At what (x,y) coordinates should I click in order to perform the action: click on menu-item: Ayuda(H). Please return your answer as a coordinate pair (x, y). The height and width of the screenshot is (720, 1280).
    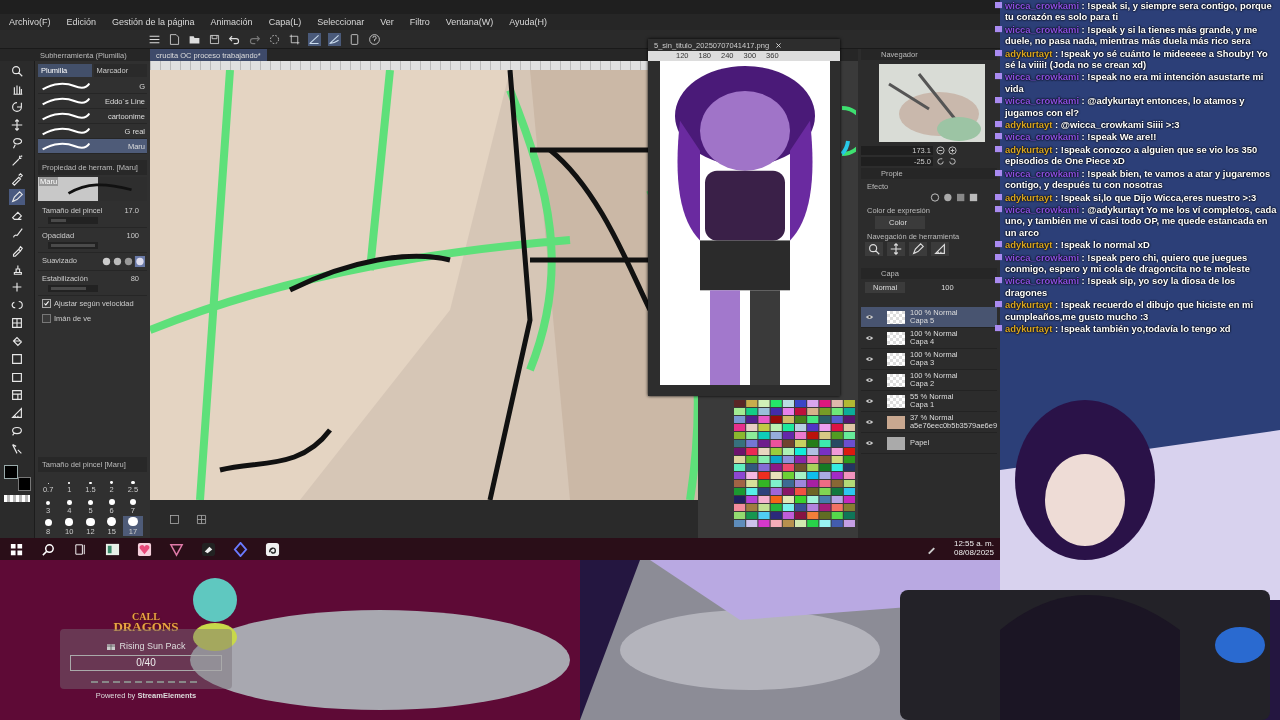
    Looking at the image, I should click on (528, 22).